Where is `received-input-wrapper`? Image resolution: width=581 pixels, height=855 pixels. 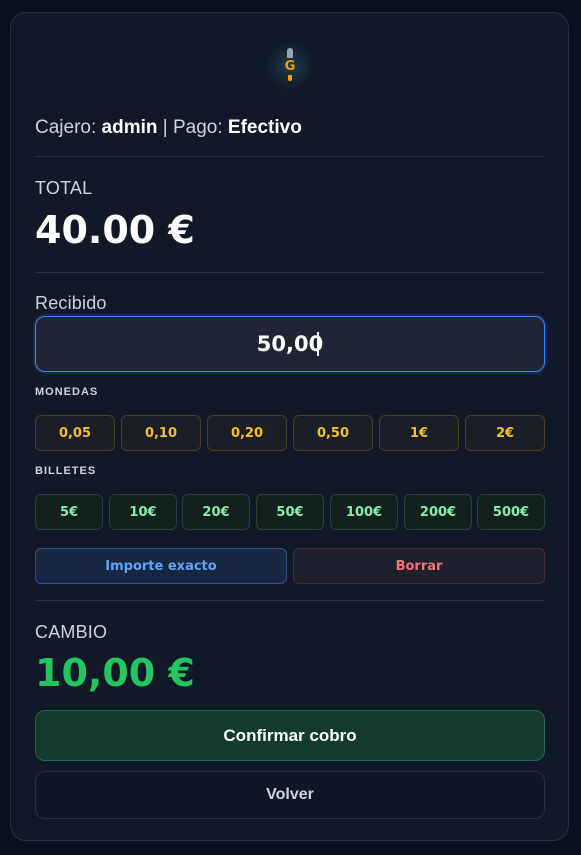
received-input-wrapper is located at coordinates (290, 344).